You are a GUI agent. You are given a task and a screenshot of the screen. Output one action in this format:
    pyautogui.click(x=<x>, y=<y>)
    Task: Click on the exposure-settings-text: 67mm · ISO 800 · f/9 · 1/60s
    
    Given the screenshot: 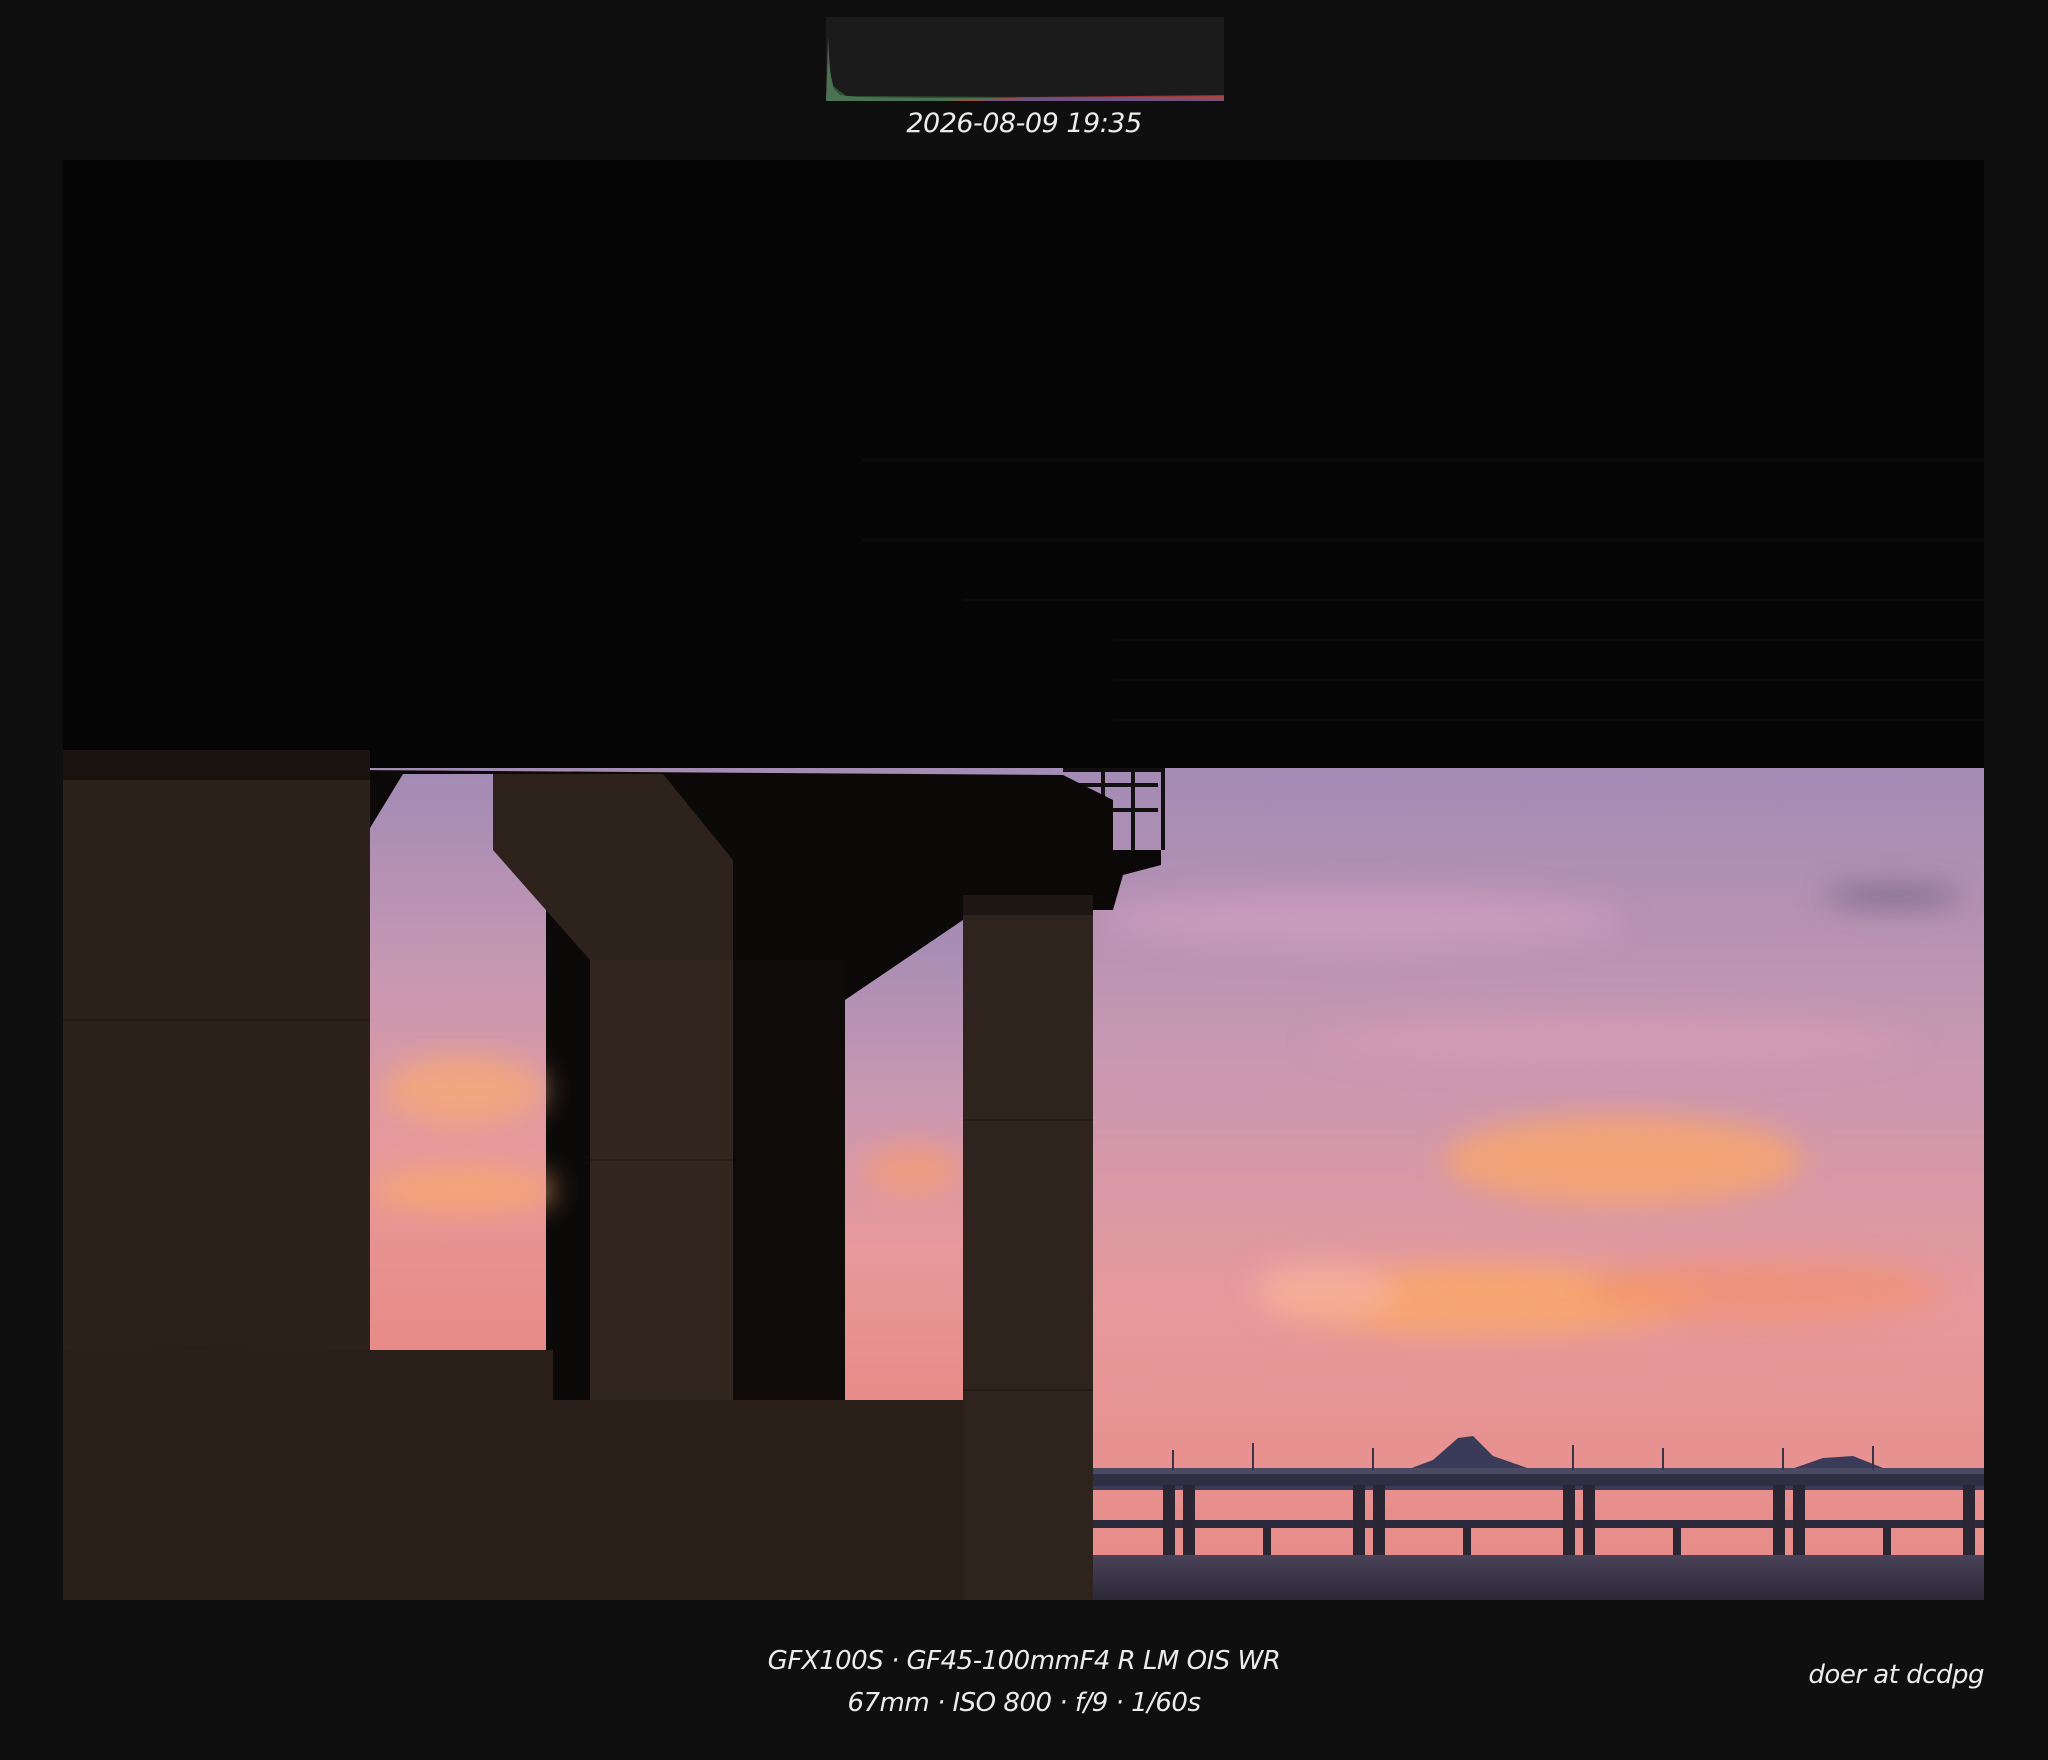 What is the action you would take?
    pyautogui.click(x=1024, y=1703)
    